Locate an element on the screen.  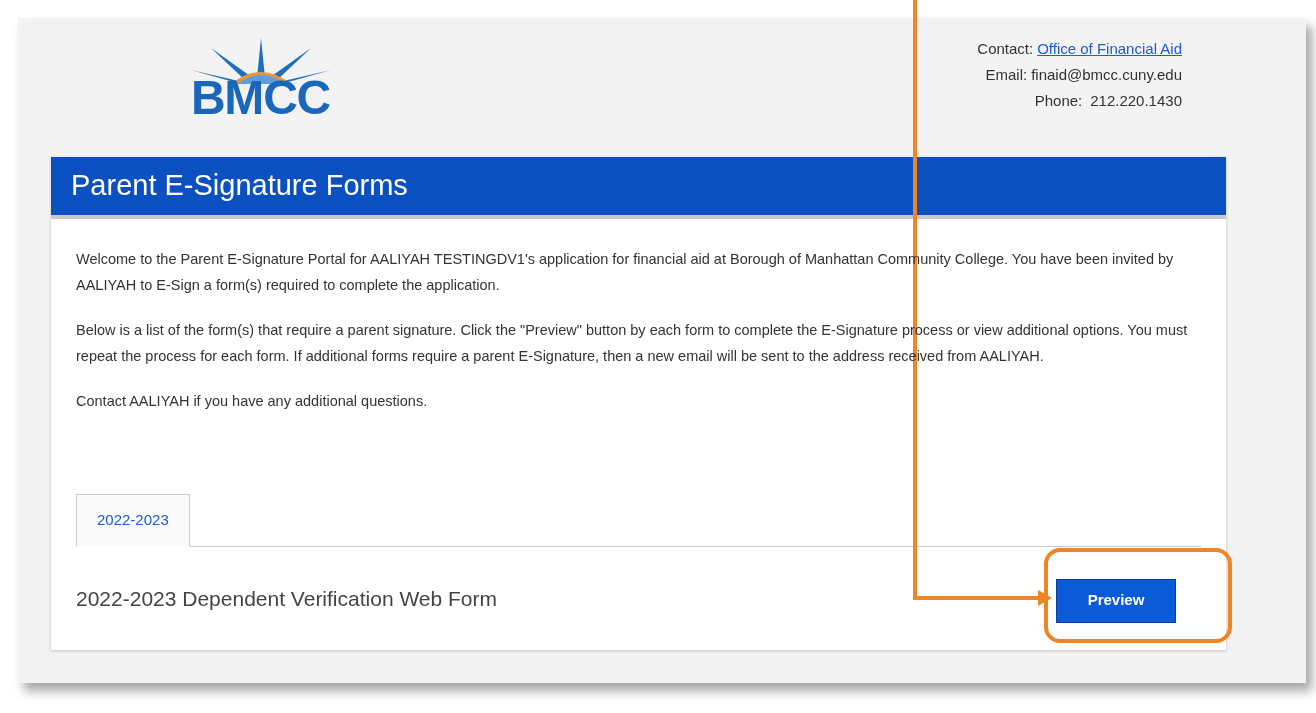
logo-text: BMCC is located at coordinates (260, 98).